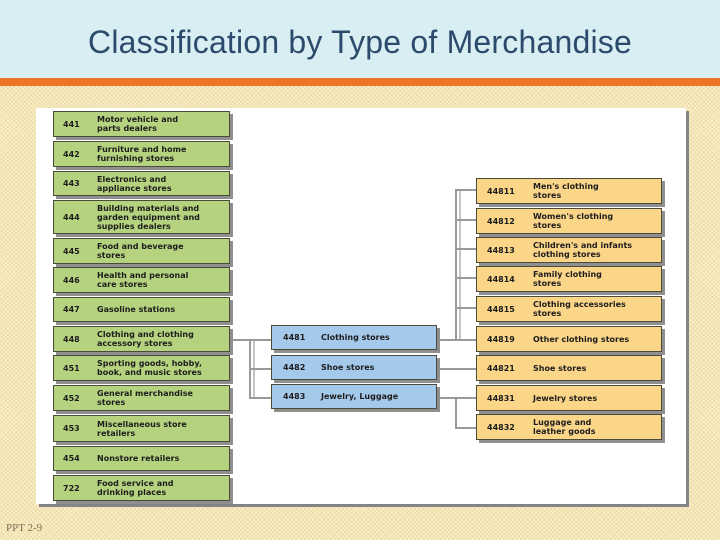  What do you see at coordinates (71, 368) in the screenshot?
I see `naics-code: 451` at bounding box center [71, 368].